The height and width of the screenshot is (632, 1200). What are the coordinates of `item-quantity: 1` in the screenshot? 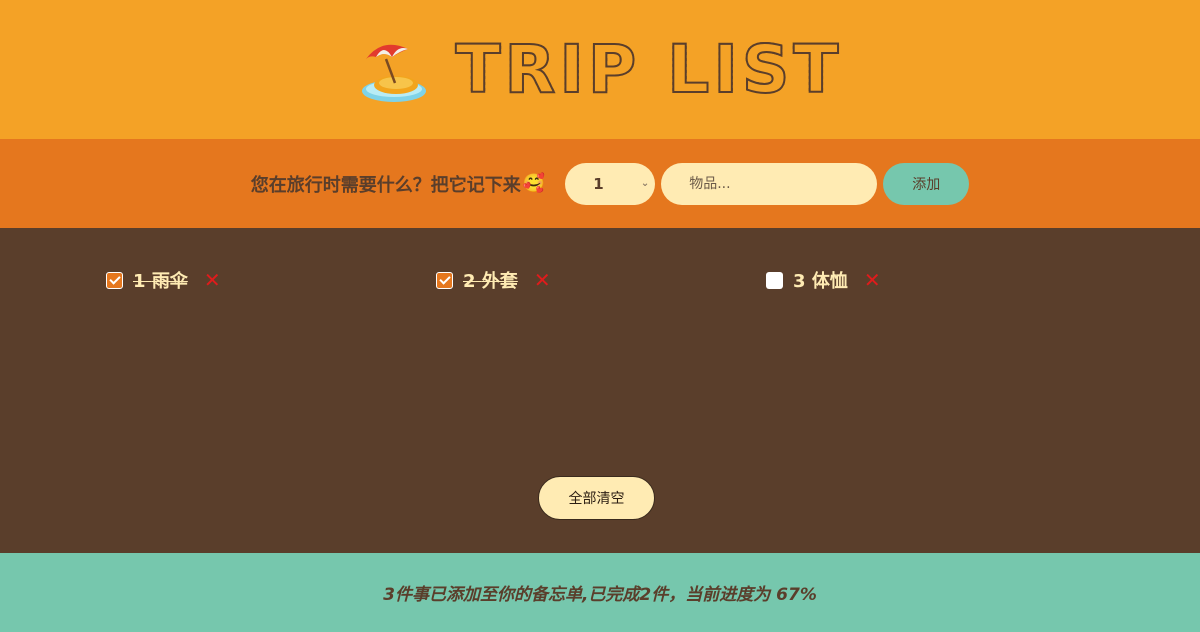 It's located at (139, 281).